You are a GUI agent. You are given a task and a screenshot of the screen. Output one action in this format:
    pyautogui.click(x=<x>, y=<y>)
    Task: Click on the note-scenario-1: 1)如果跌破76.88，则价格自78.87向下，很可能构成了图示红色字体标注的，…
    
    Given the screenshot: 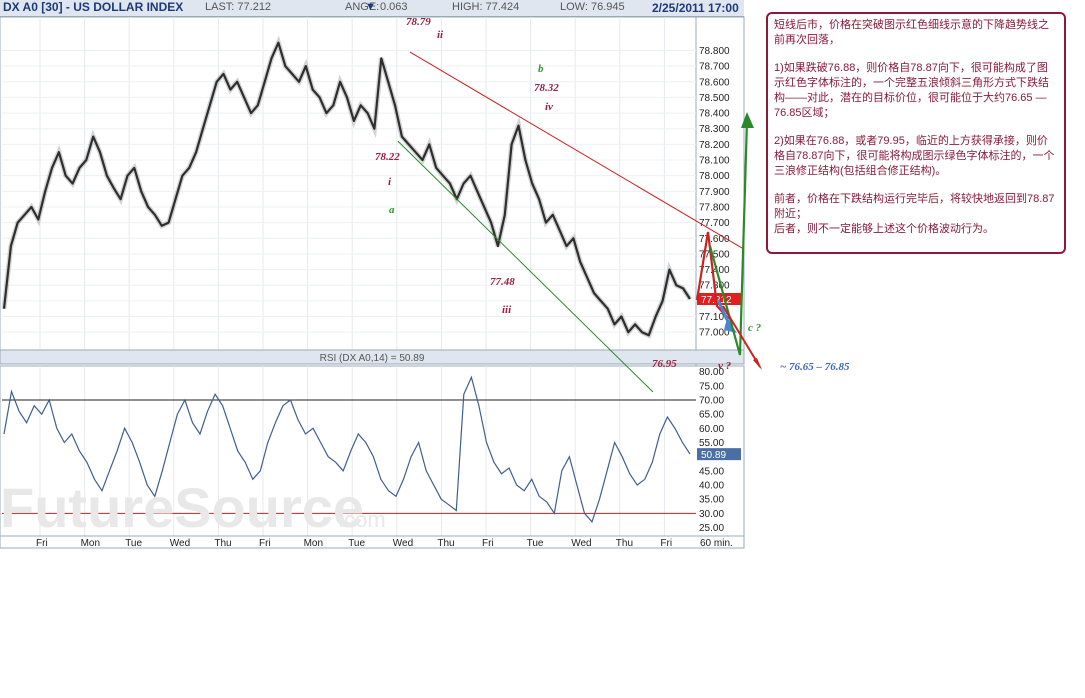 What is the action you would take?
    pyautogui.click(x=911, y=90)
    